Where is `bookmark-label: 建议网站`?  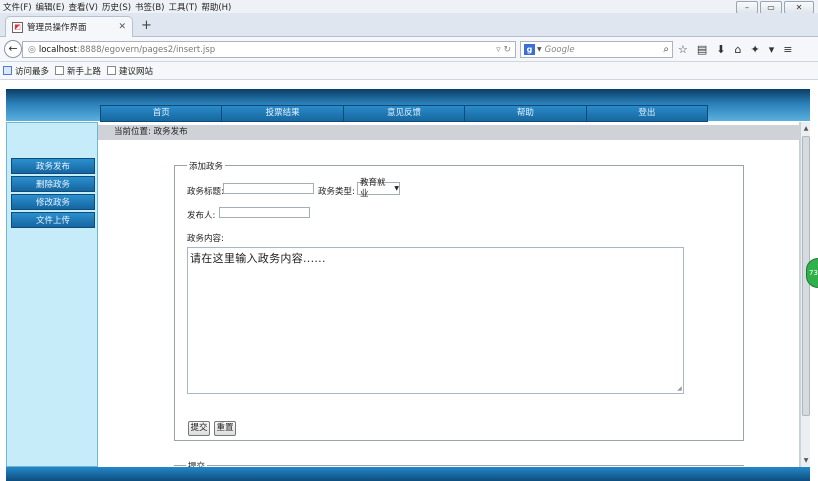
bookmark-label: 建议网站 is located at coordinates (136, 71).